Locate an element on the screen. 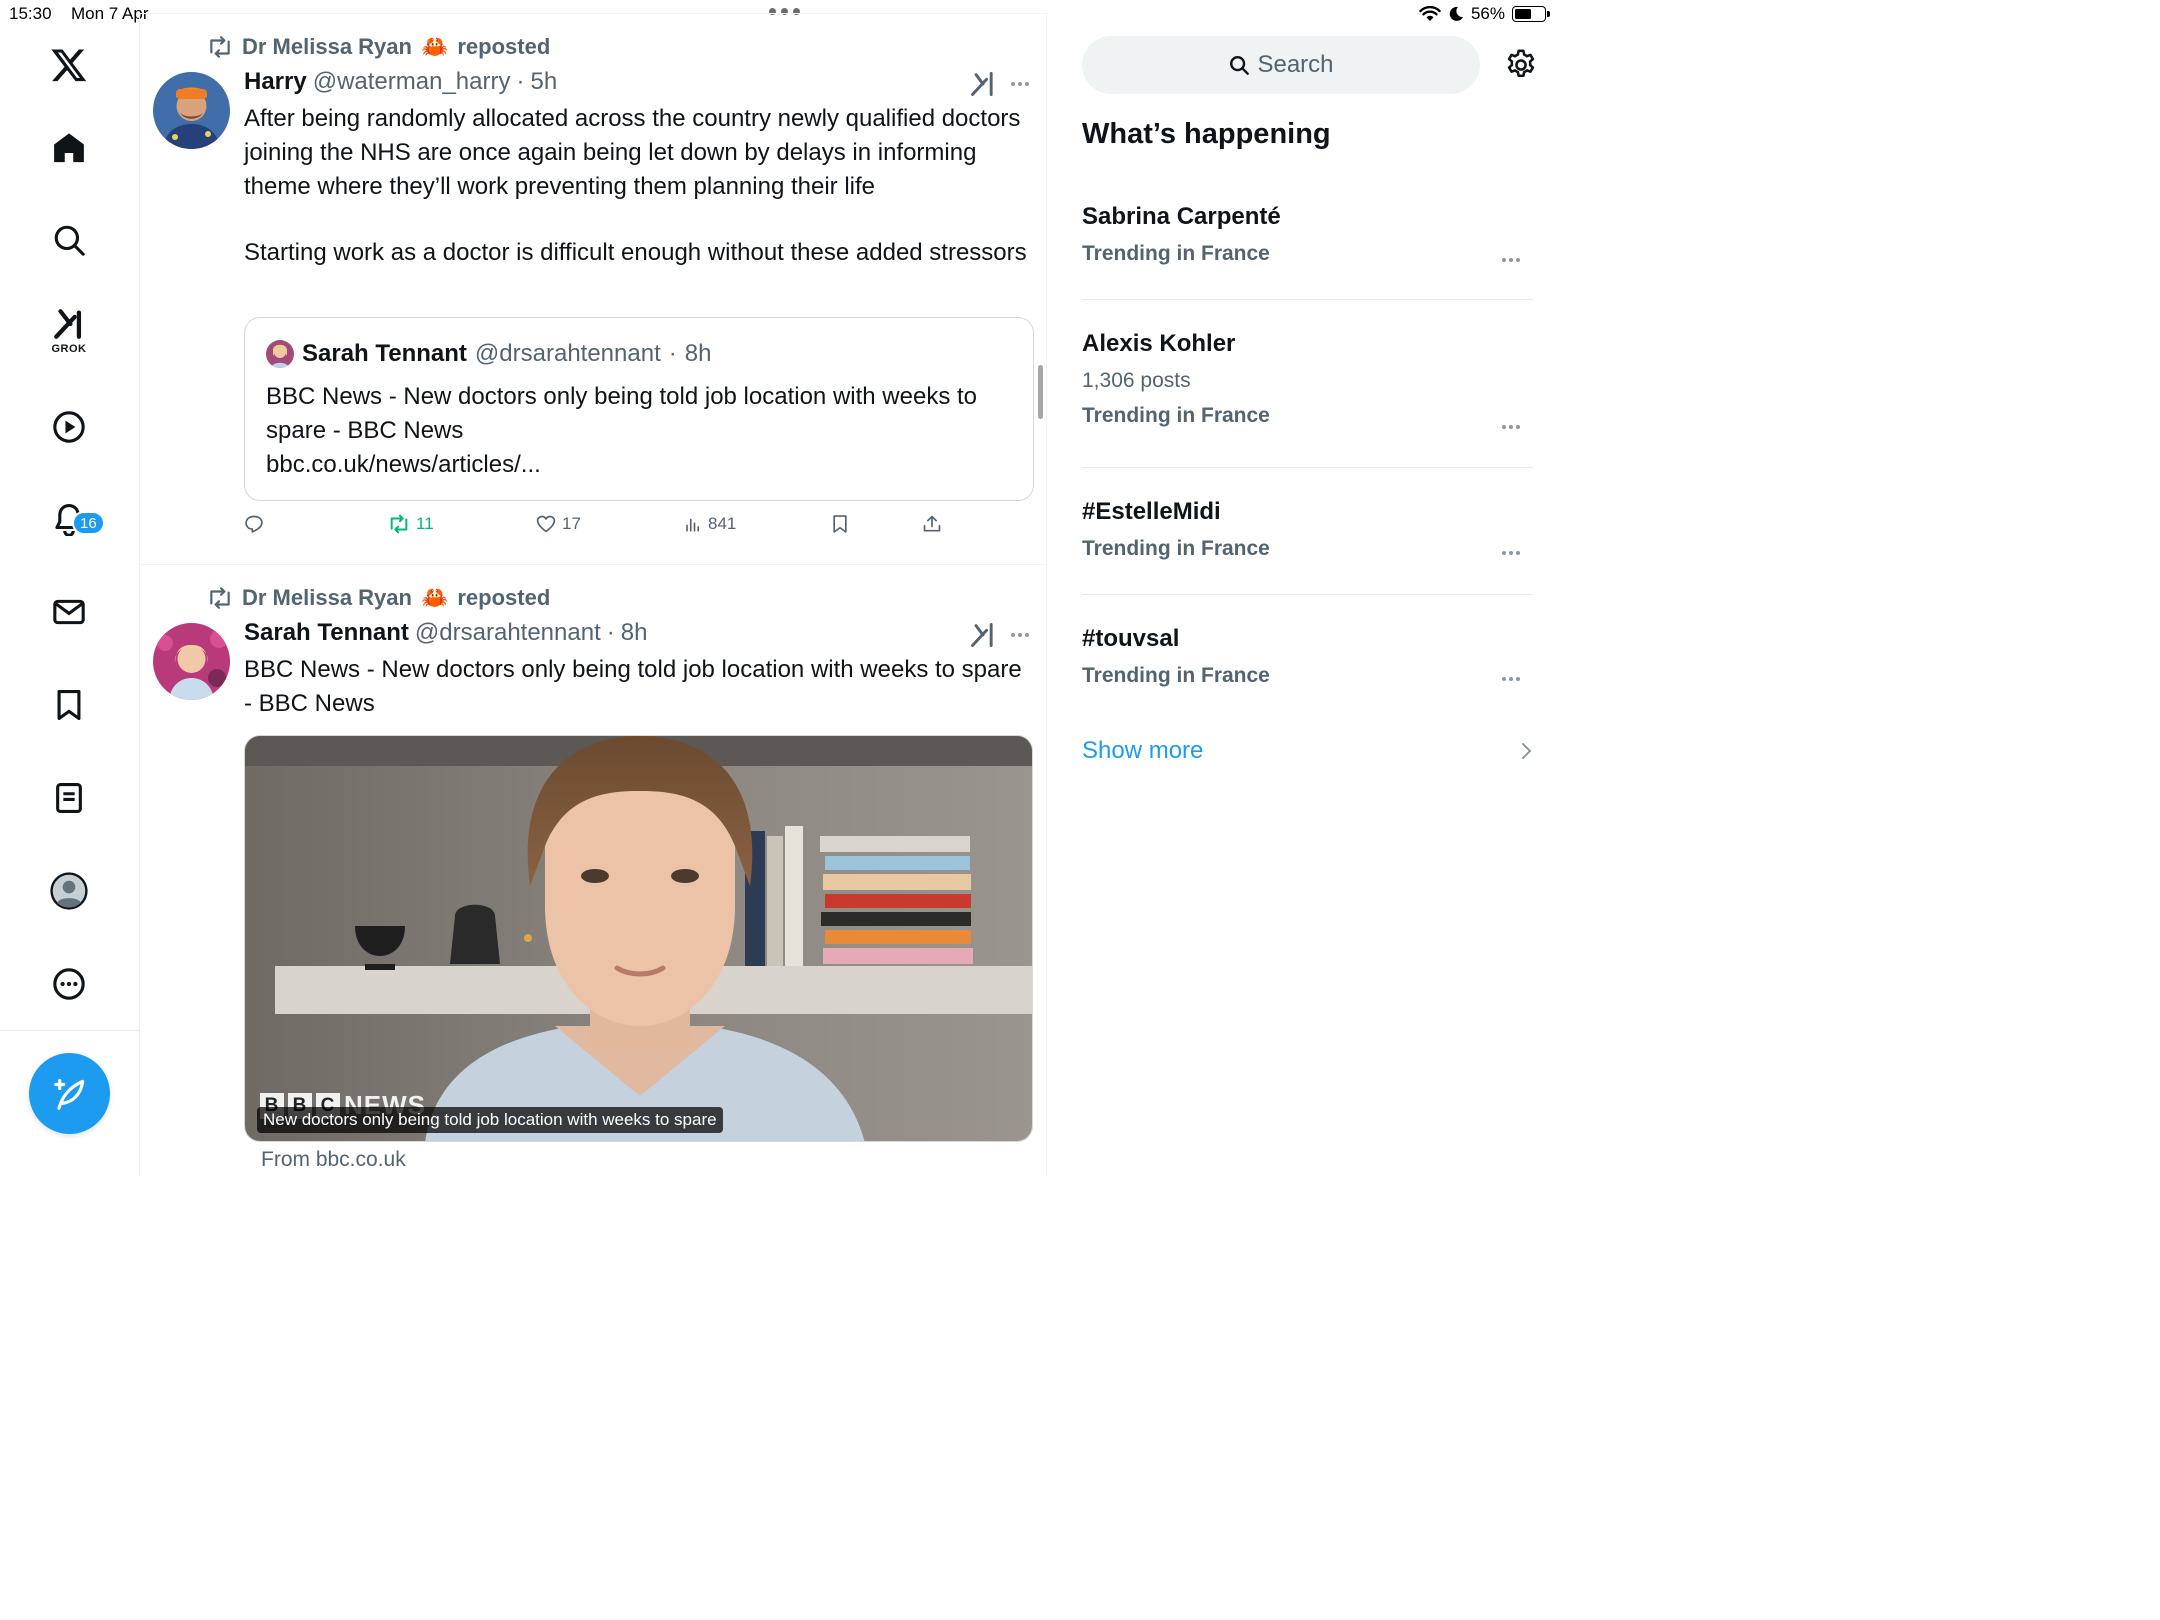 The height and width of the screenshot is (1620, 2160). status-indicators: 56% is located at coordinates (1484, 14).